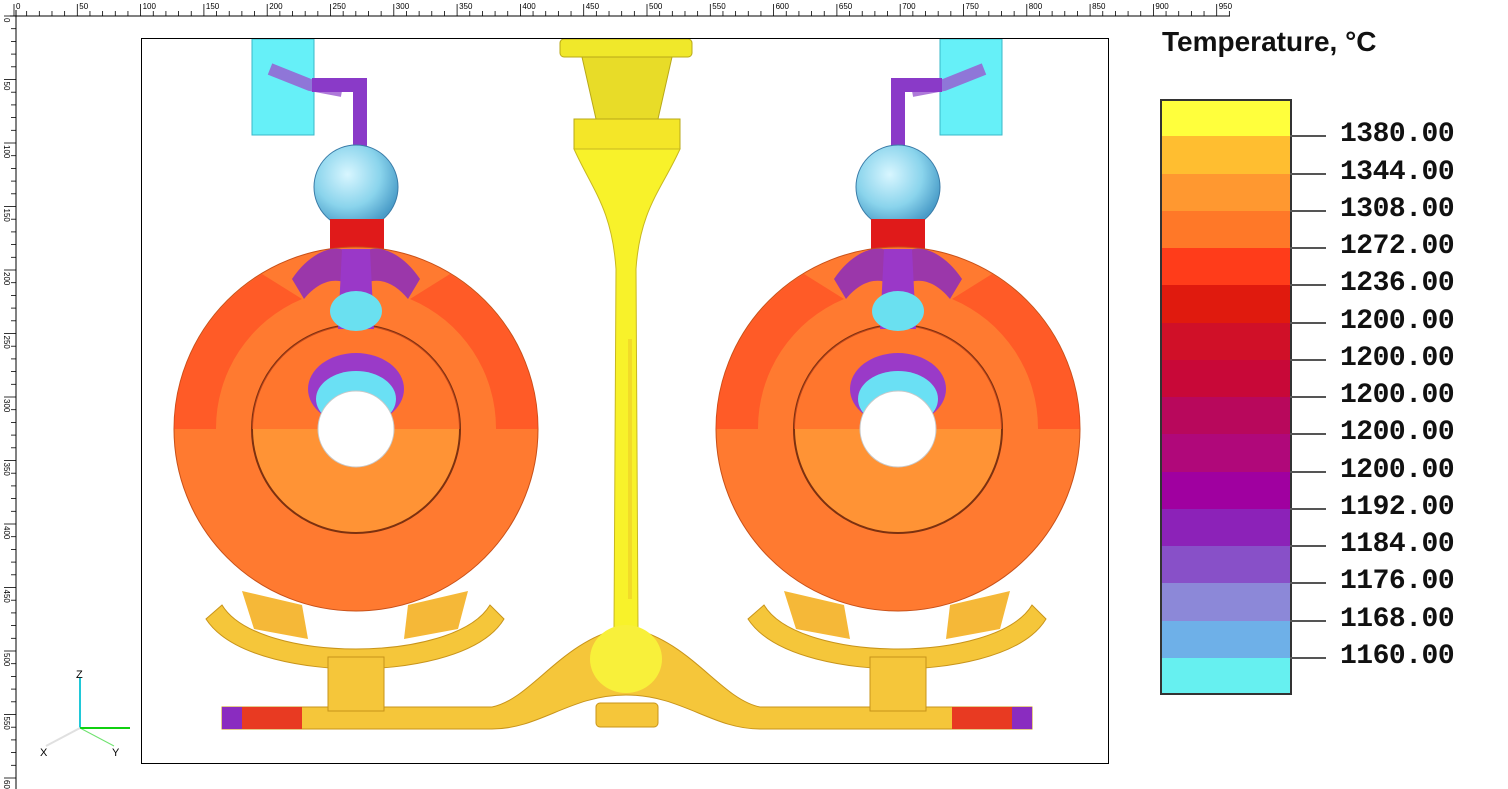  What do you see at coordinates (1226, 6) in the screenshot?
I see `ruler-tick-label: 950` at bounding box center [1226, 6].